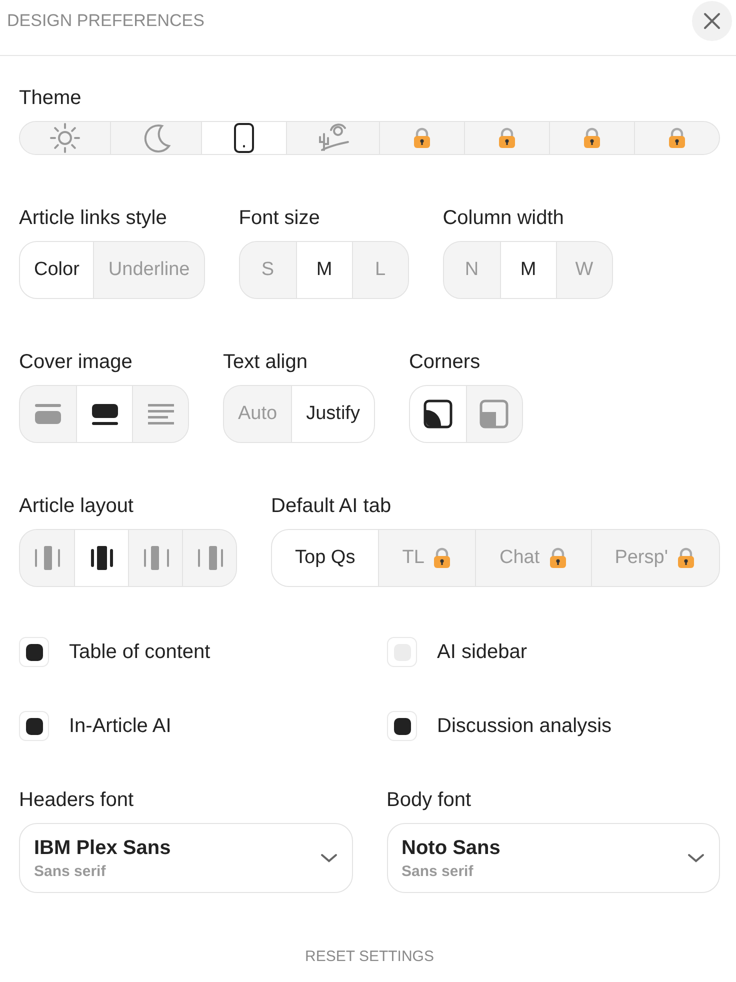 Image resolution: width=736 pixels, height=982 pixels. What do you see at coordinates (93, 218) in the screenshot?
I see `group-label: Article links style` at bounding box center [93, 218].